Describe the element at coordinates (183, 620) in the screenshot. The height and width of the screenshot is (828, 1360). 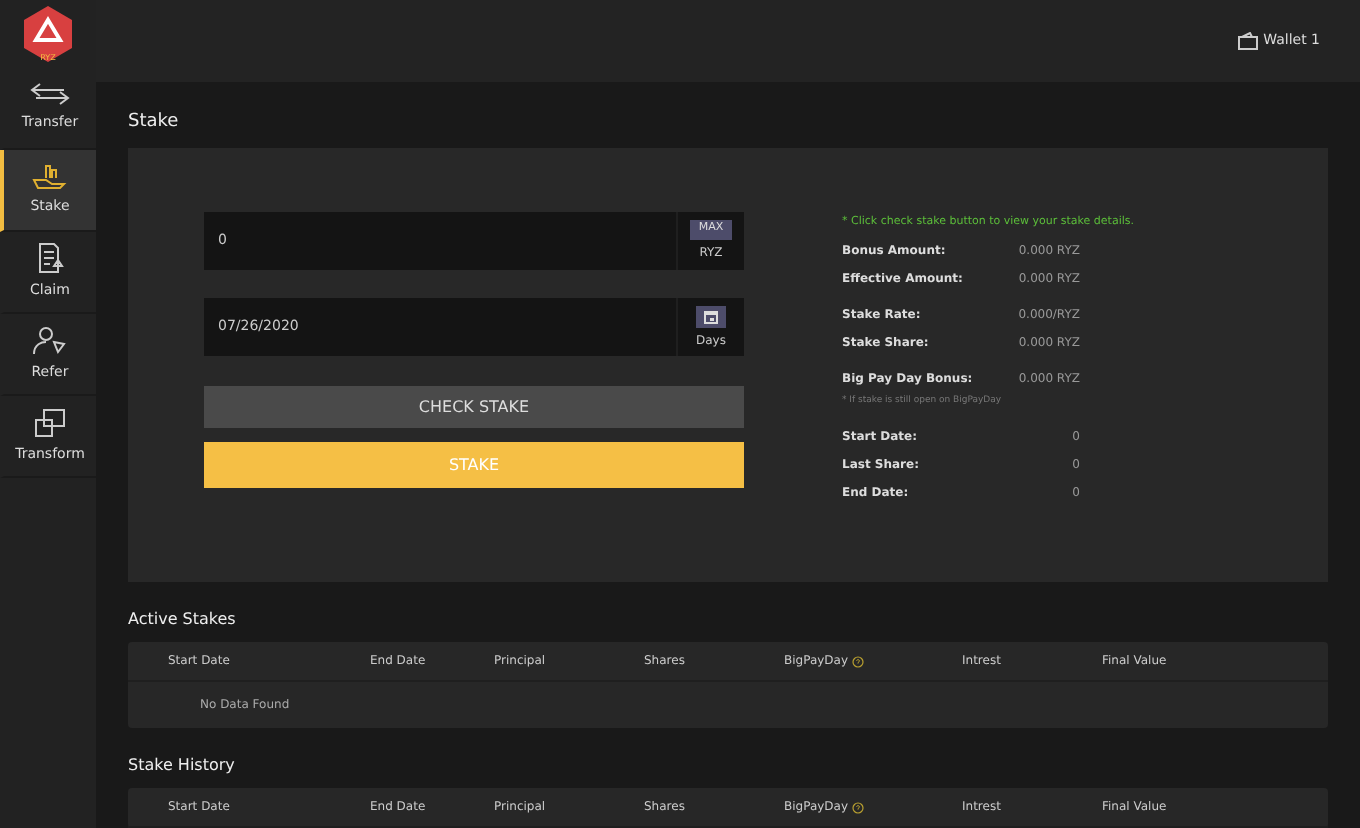
I see `section-title: Active Stakes` at that location.